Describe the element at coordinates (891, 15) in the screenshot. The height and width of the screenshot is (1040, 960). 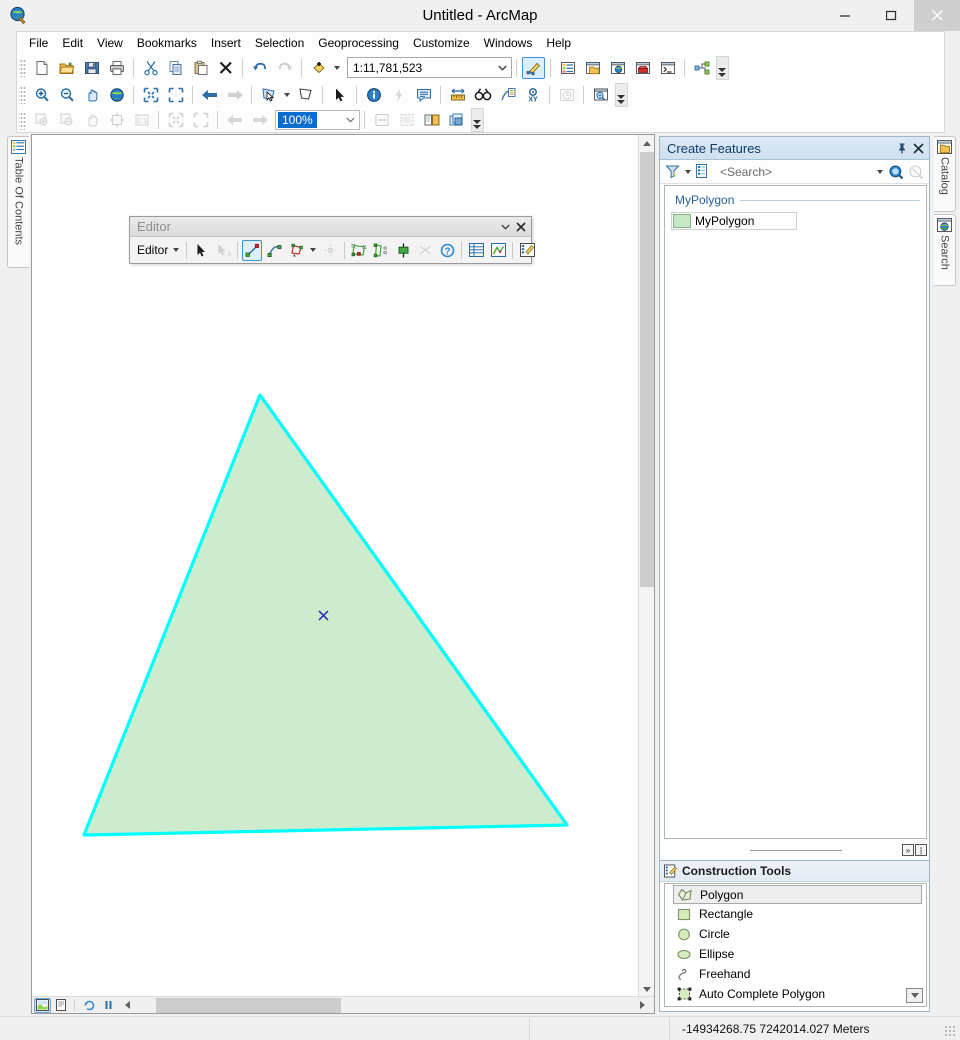
I see `maximize-button` at that location.